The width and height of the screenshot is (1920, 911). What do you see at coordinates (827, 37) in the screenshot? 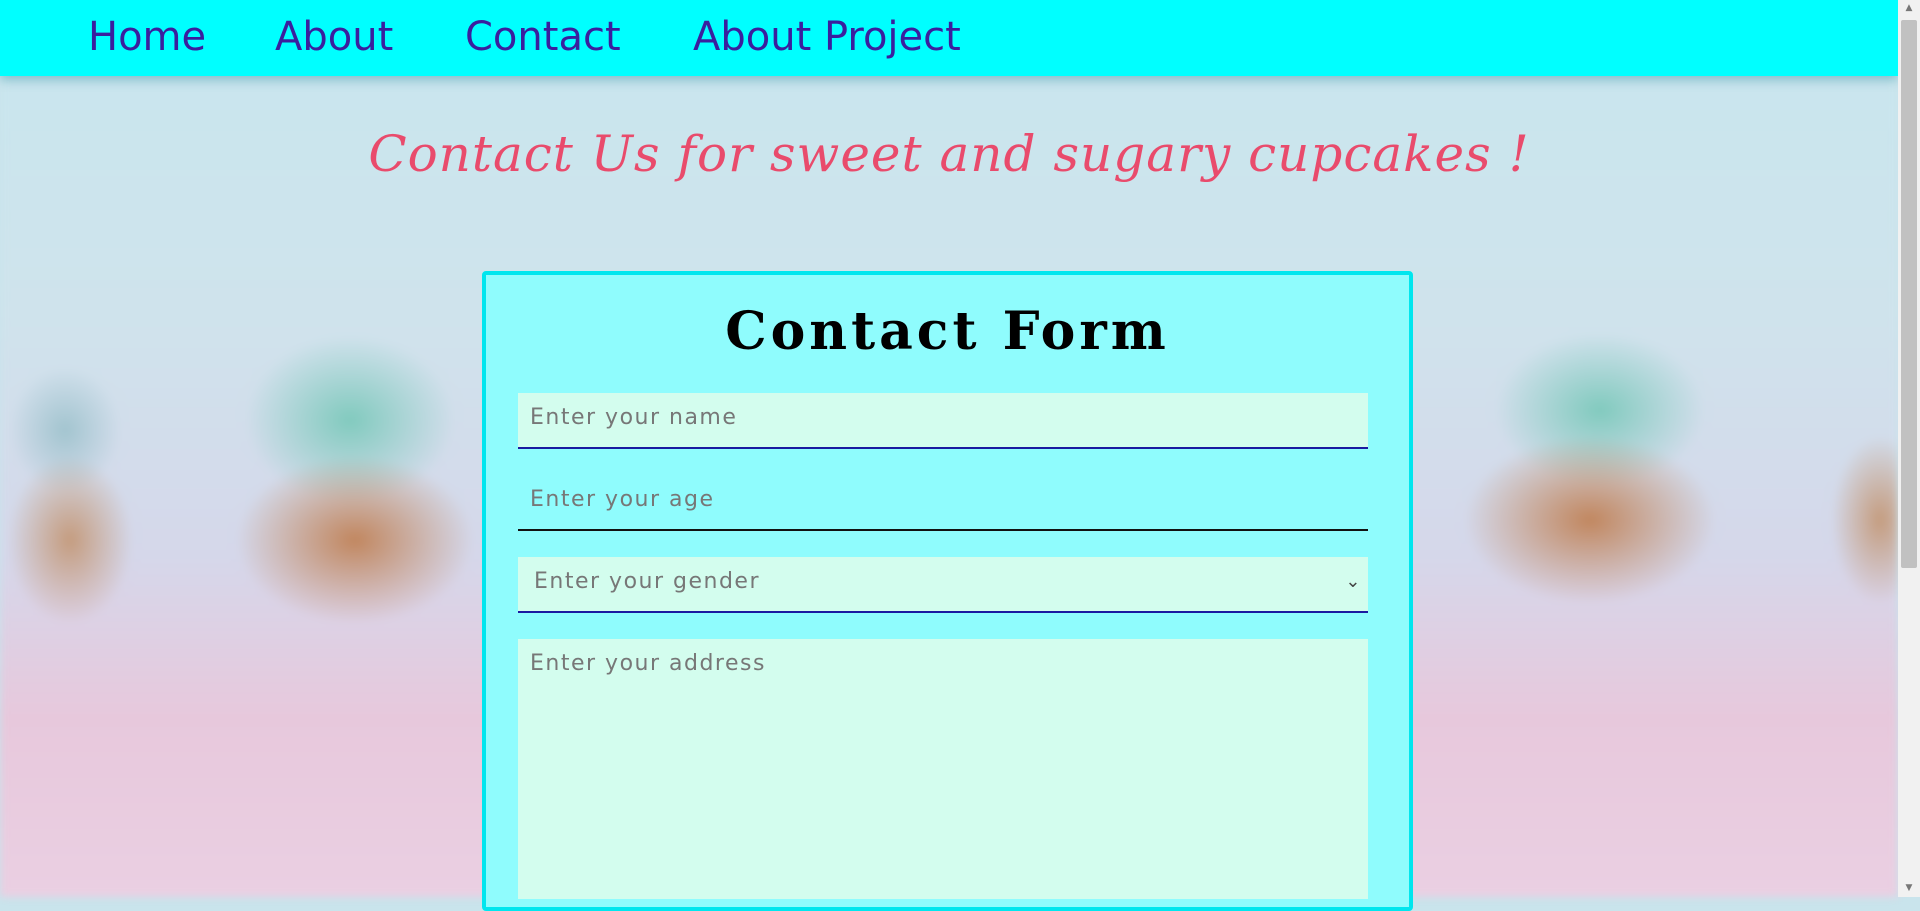
I see `nav-about-project-link: About Project` at bounding box center [827, 37].